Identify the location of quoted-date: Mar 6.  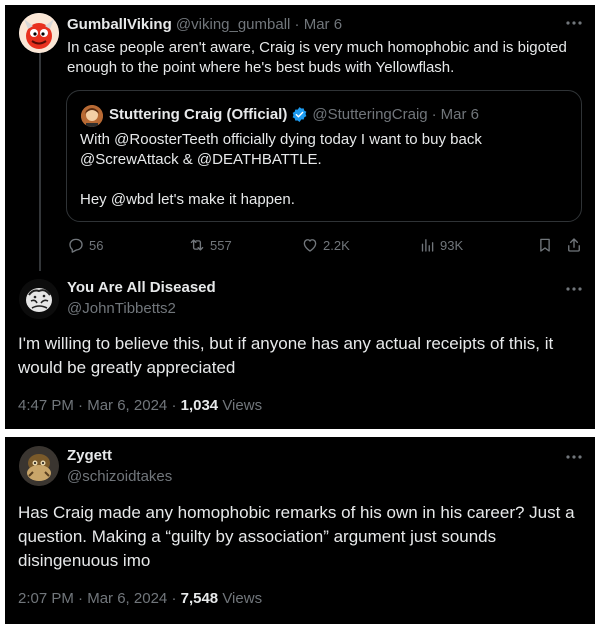
(459, 114).